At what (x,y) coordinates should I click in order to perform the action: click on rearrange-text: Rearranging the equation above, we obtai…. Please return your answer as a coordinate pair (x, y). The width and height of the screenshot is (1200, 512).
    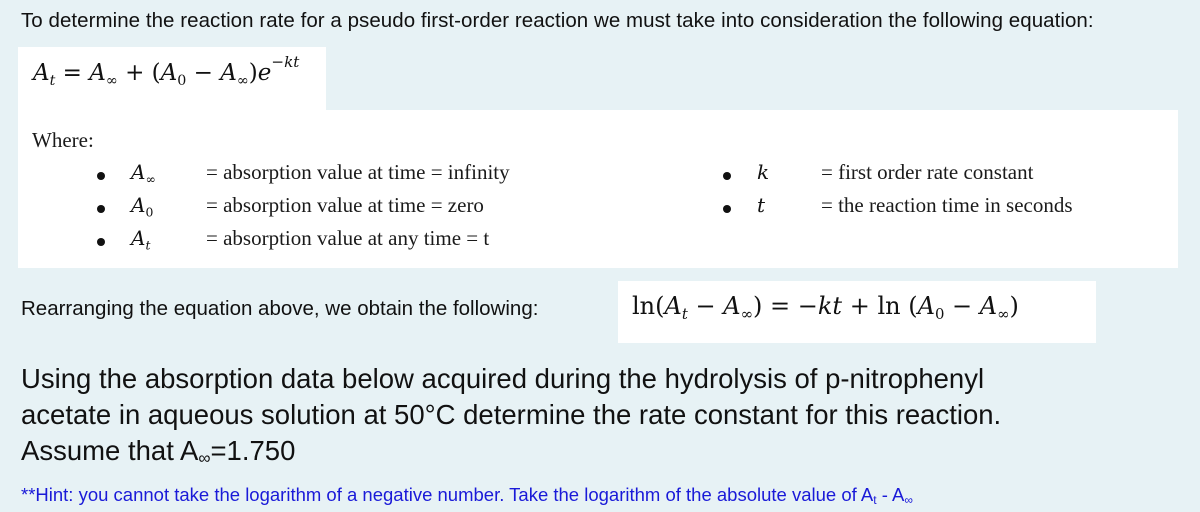
    Looking at the image, I should click on (280, 308).